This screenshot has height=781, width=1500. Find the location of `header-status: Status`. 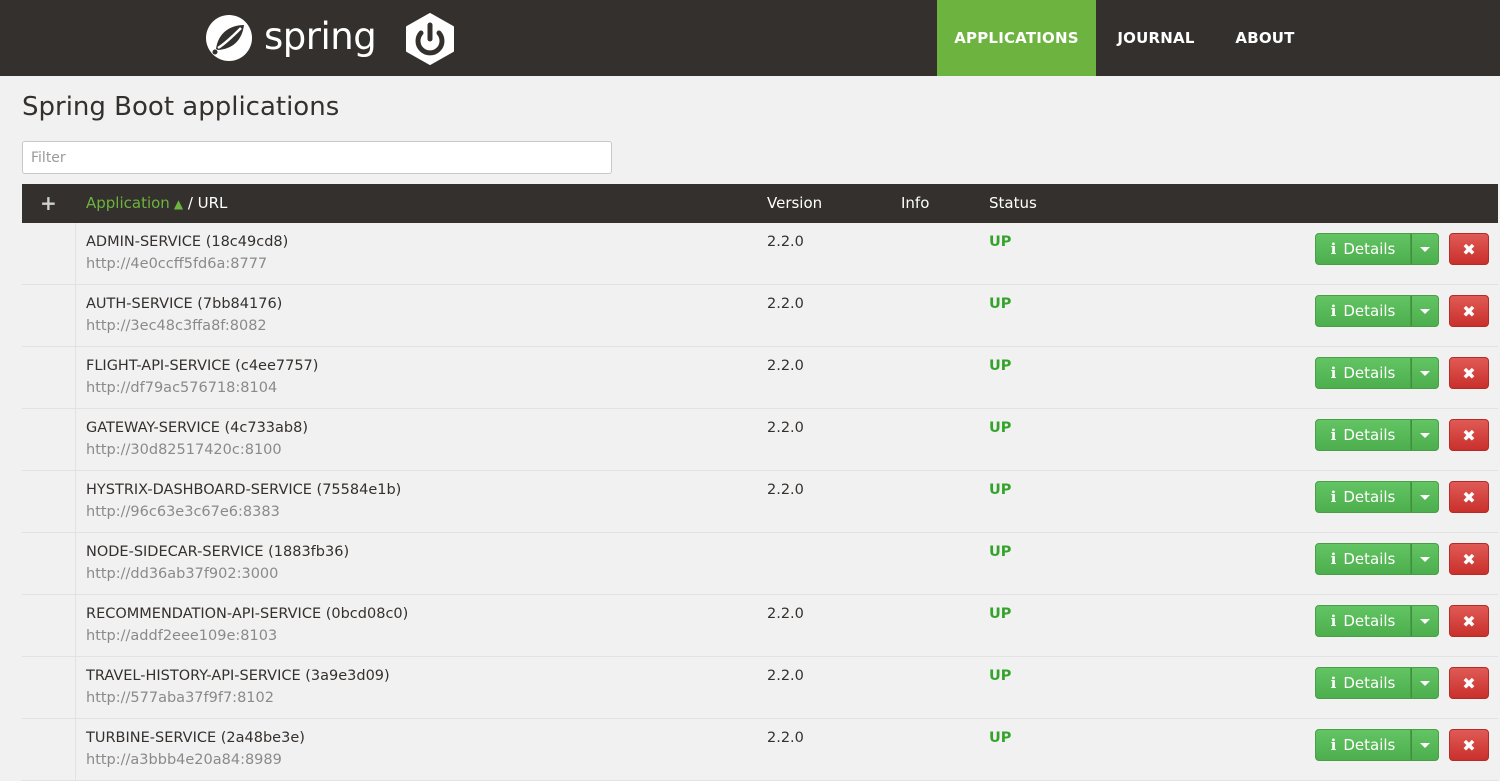

header-status: Status is located at coordinates (1013, 203).